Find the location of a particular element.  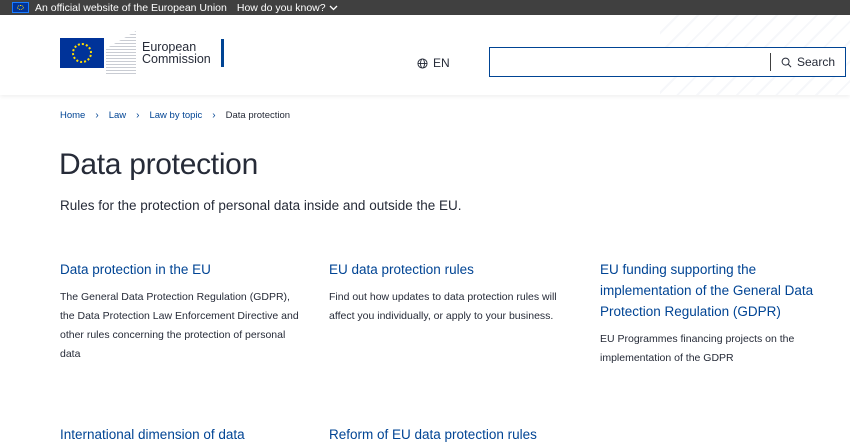

breadcrumb-current: Data protection is located at coordinates (258, 115).